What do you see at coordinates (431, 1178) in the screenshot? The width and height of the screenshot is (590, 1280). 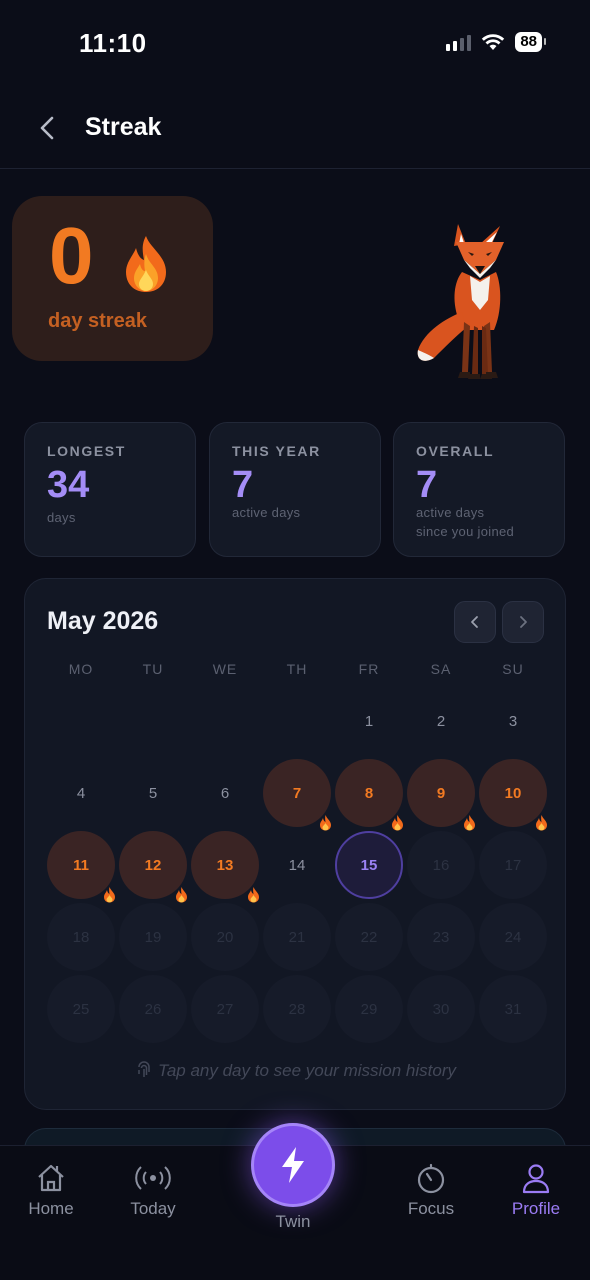 I see `timer-icon` at bounding box center [431, 1178].